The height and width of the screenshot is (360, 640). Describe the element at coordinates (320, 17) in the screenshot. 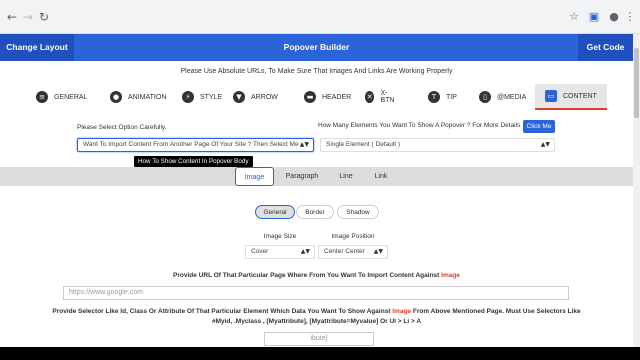

I see `browser-toolbar: ← → ↻ ☆ ▣ ● ⋮` at that location.